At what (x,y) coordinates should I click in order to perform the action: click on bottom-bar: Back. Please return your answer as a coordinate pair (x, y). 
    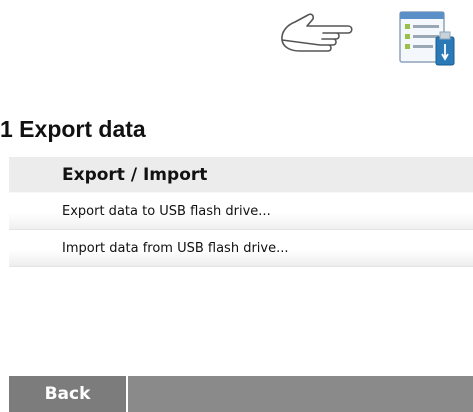
    Looking at the image, I should click on (241, 394).